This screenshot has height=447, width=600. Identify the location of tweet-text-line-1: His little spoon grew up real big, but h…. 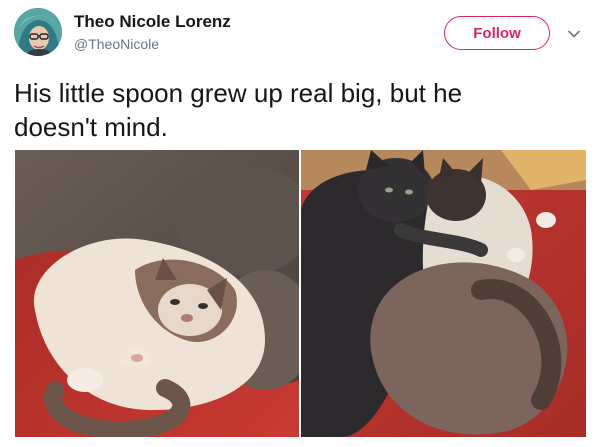
(238, 93).